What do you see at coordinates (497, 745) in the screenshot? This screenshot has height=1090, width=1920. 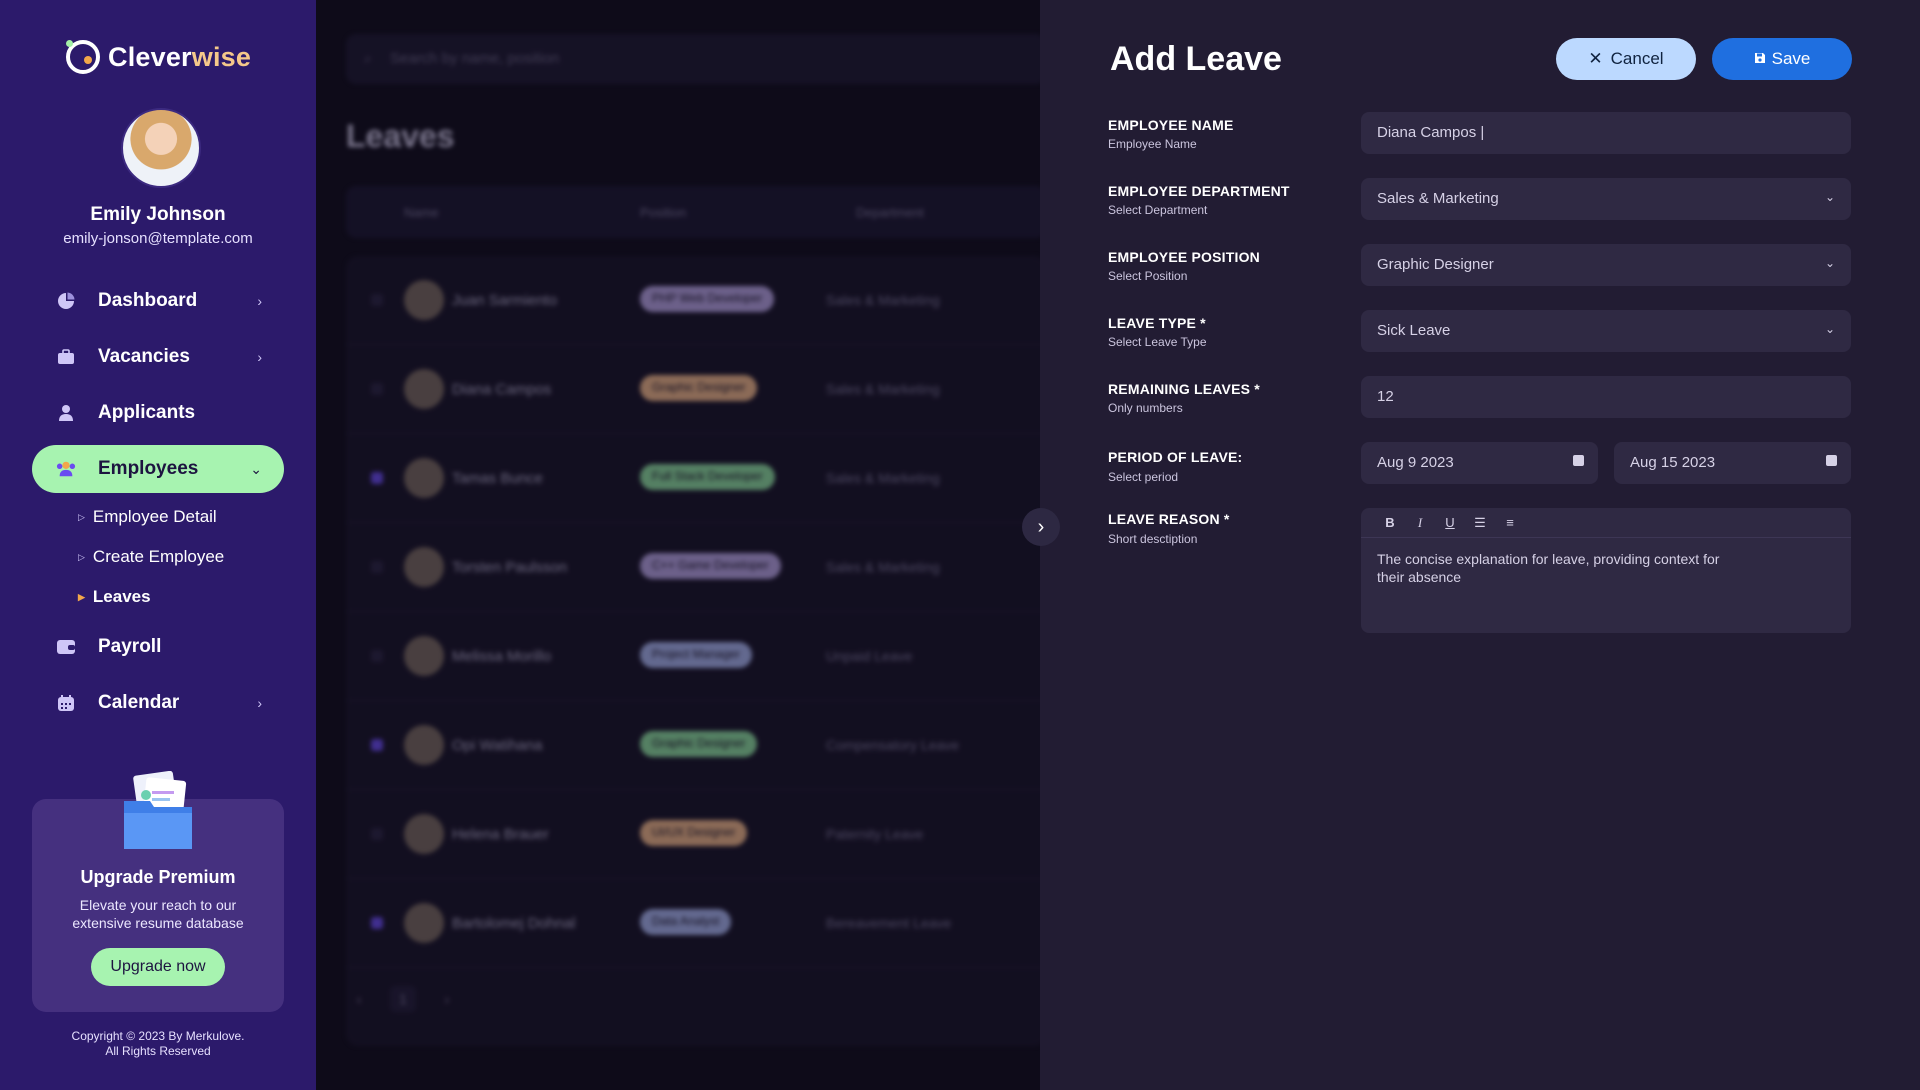 I see `employee-name: Opi Watihana` at bounding box center [497, 745].